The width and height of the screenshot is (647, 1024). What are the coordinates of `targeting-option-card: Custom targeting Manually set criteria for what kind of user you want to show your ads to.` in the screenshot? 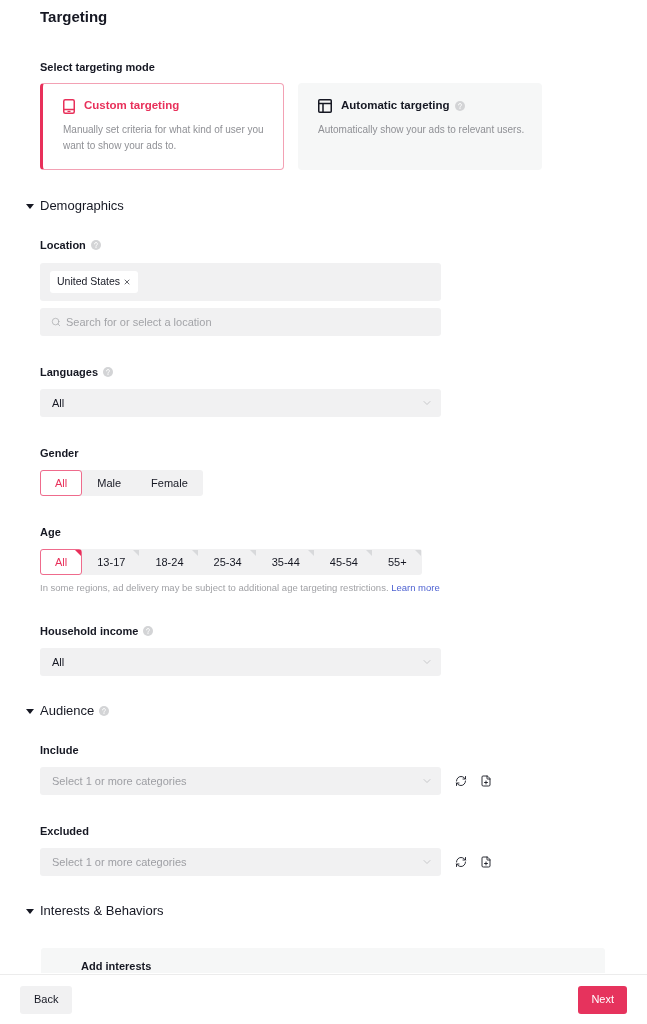 It's located at (162, 126).